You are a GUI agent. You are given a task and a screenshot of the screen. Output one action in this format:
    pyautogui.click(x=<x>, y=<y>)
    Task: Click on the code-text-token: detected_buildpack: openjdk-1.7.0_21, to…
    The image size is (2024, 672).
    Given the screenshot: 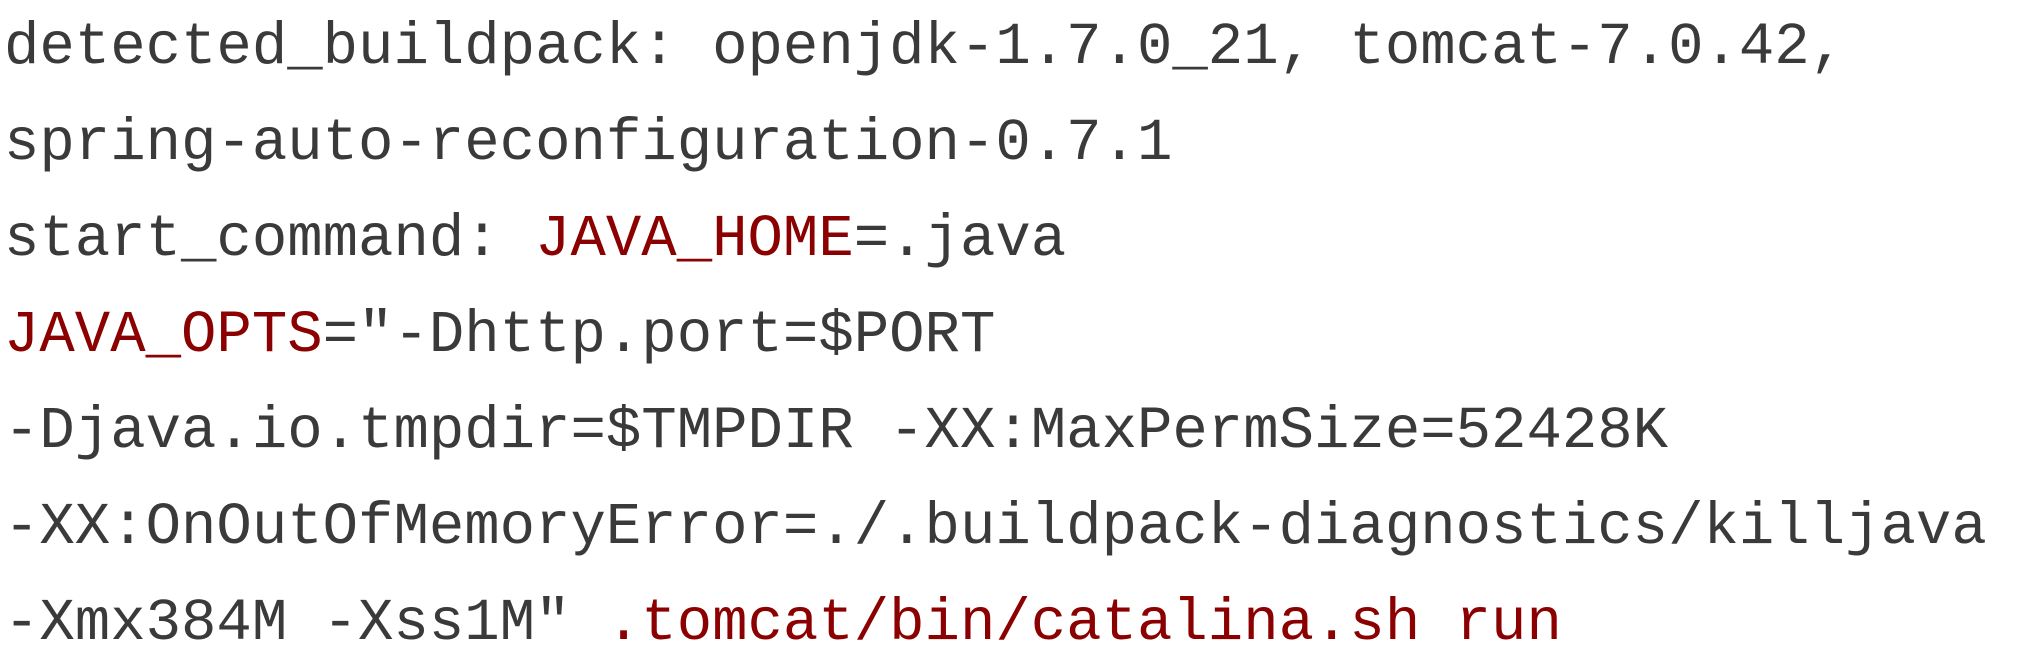 What is the action you would take?
    pyautogui.click(x=925, y=47)
    